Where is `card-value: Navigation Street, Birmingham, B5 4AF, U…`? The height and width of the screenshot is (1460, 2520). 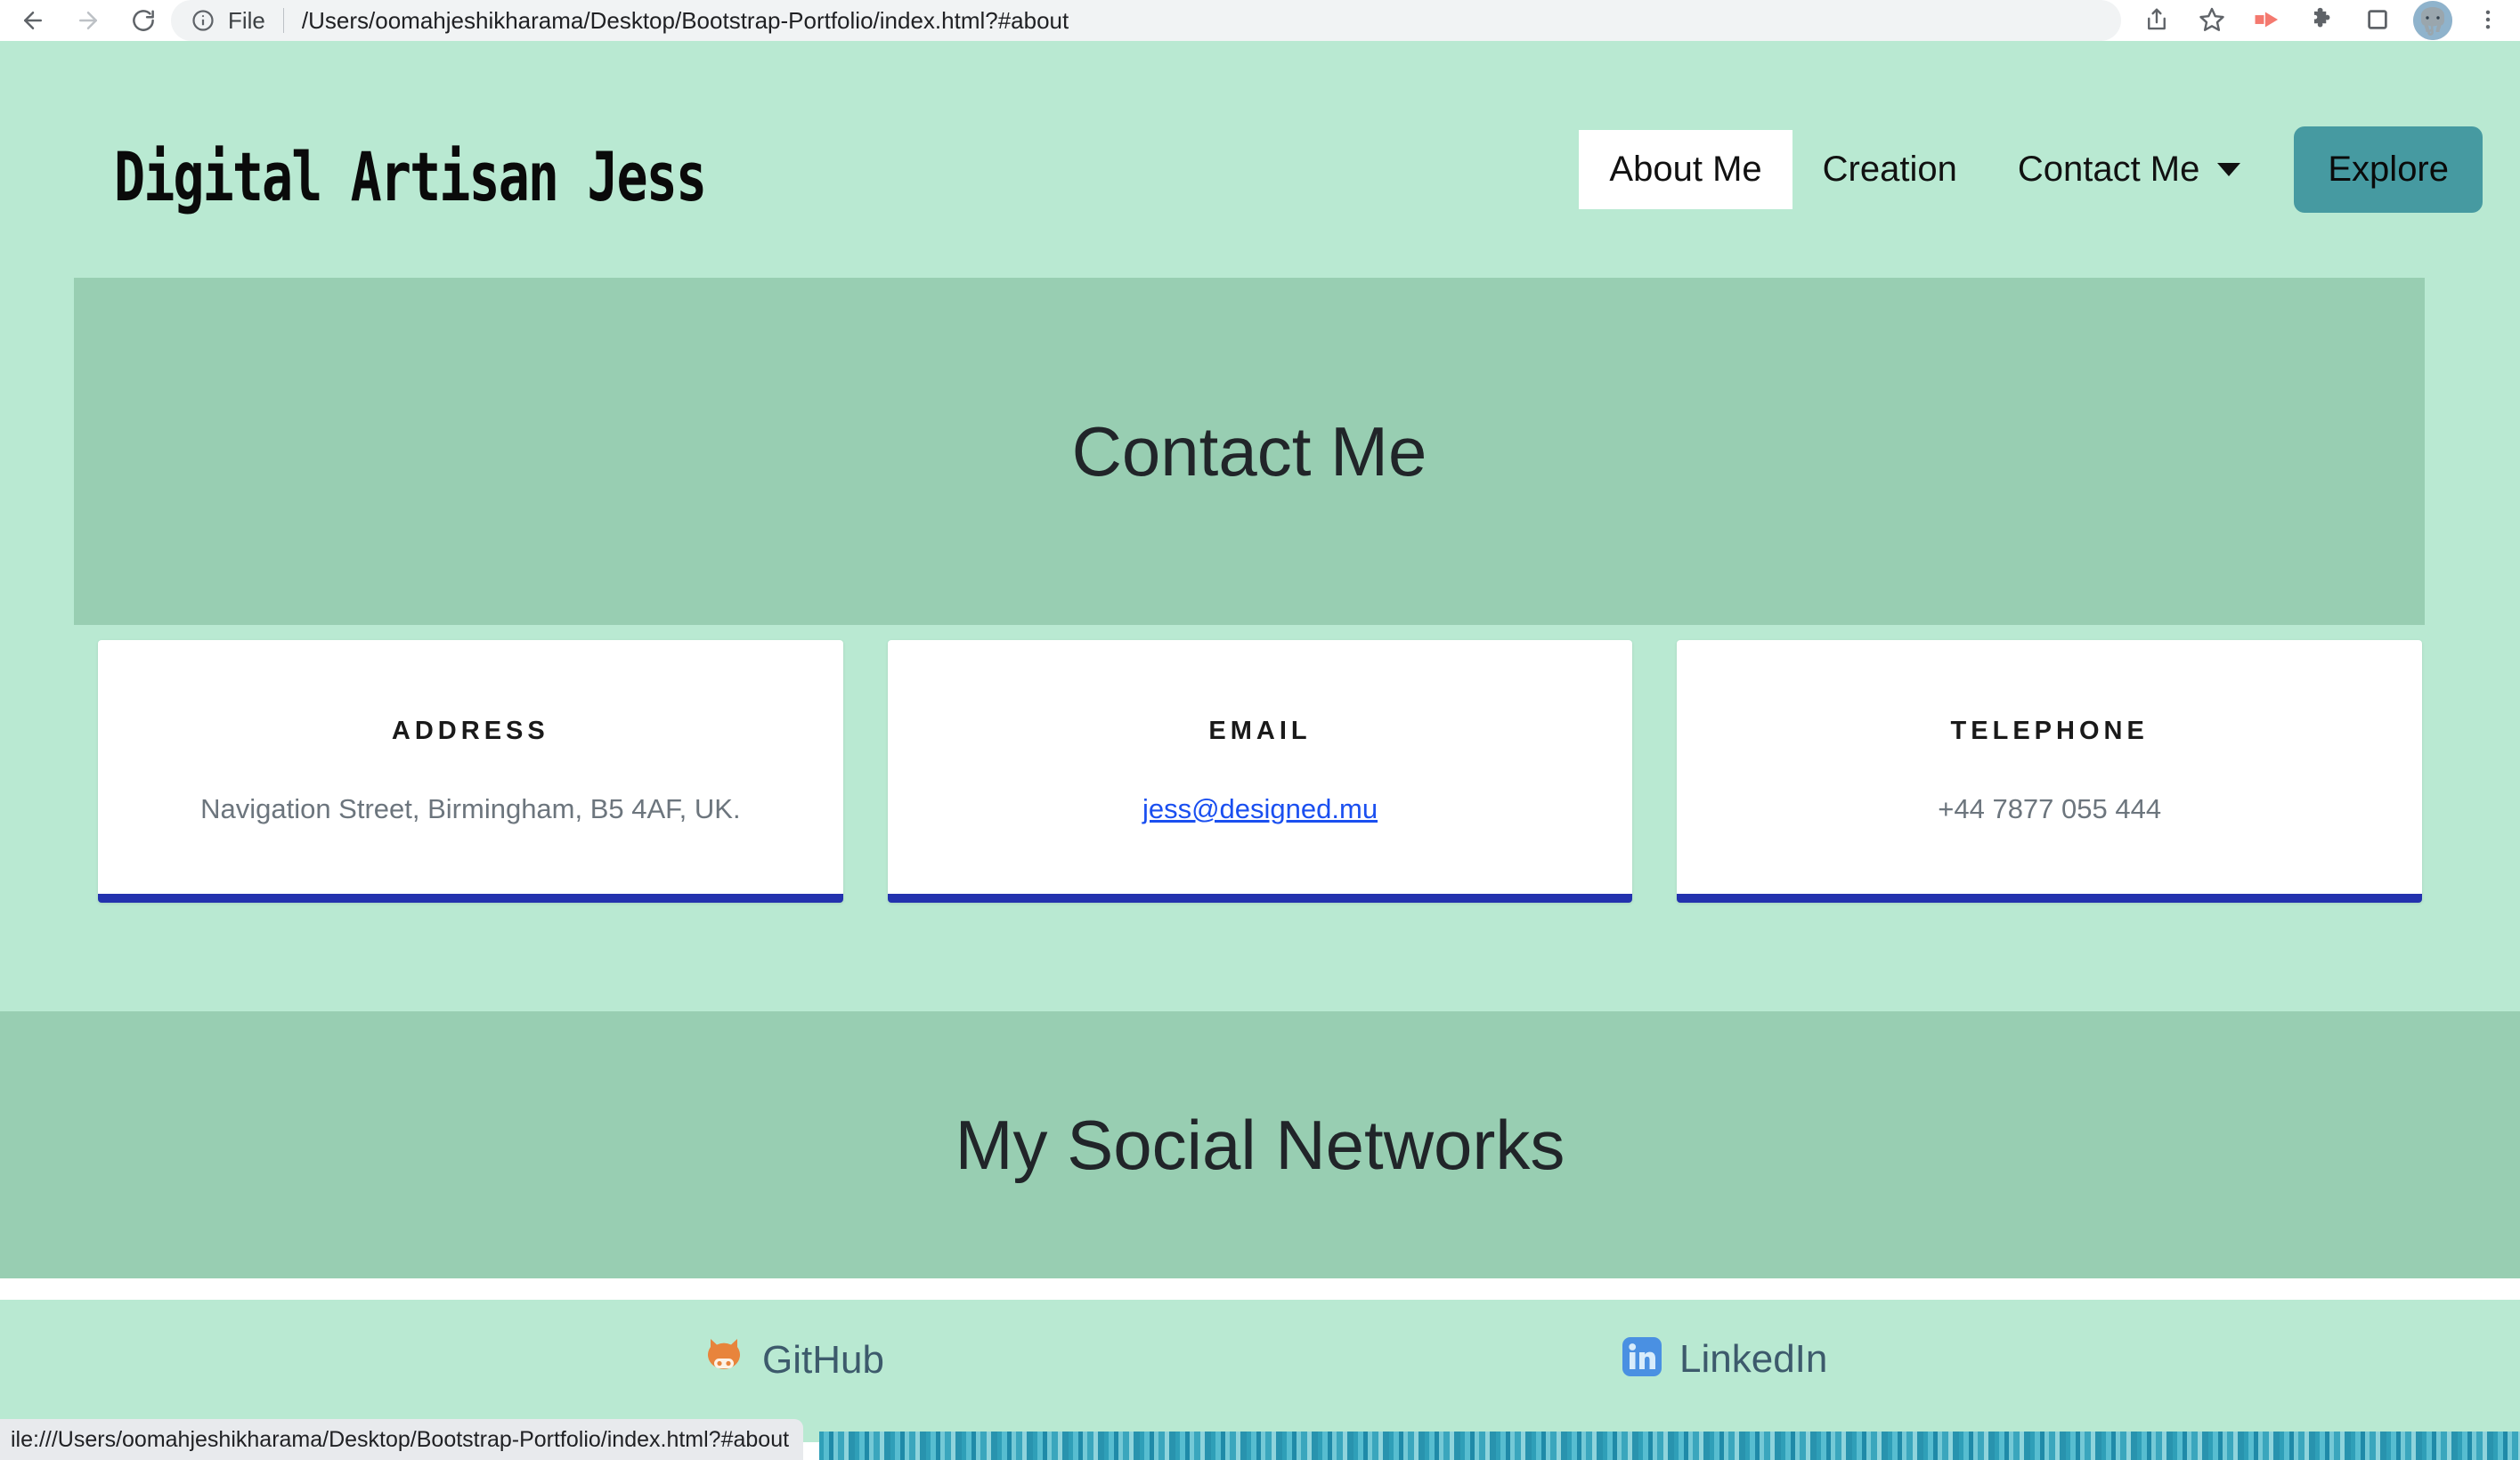 card-value: Navigation Street, Birmingham, B5 4AF, U… is located at coordinates (471, 808).